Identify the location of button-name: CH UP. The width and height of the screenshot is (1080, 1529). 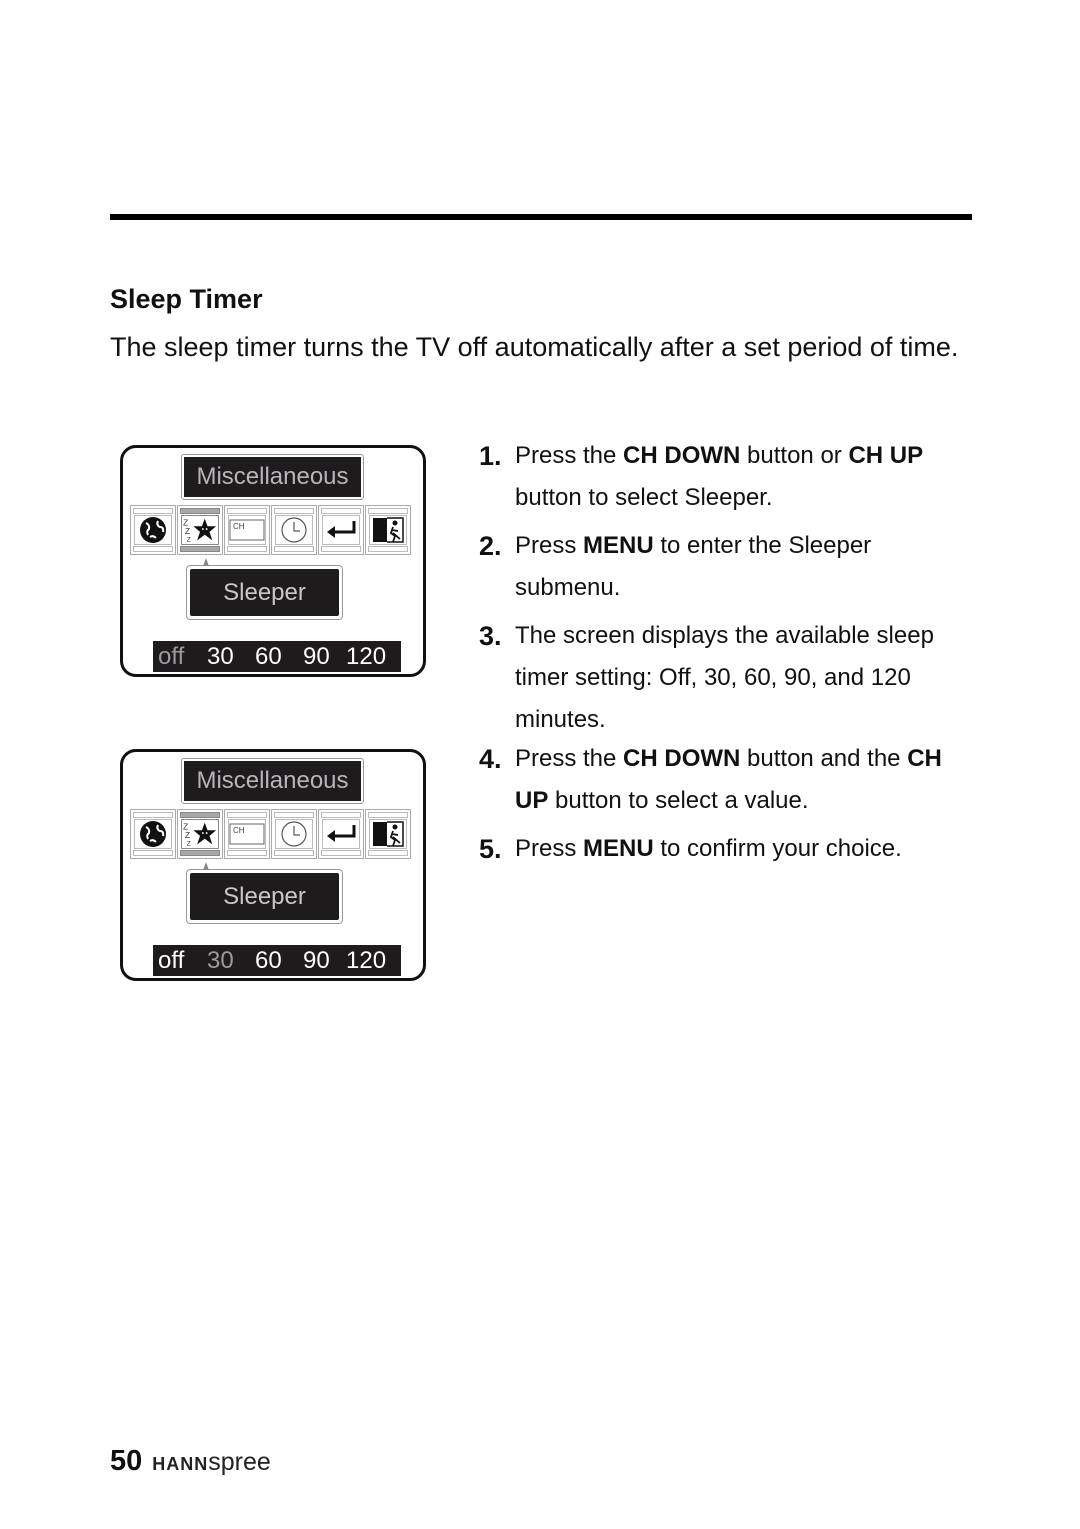
(886, 455).